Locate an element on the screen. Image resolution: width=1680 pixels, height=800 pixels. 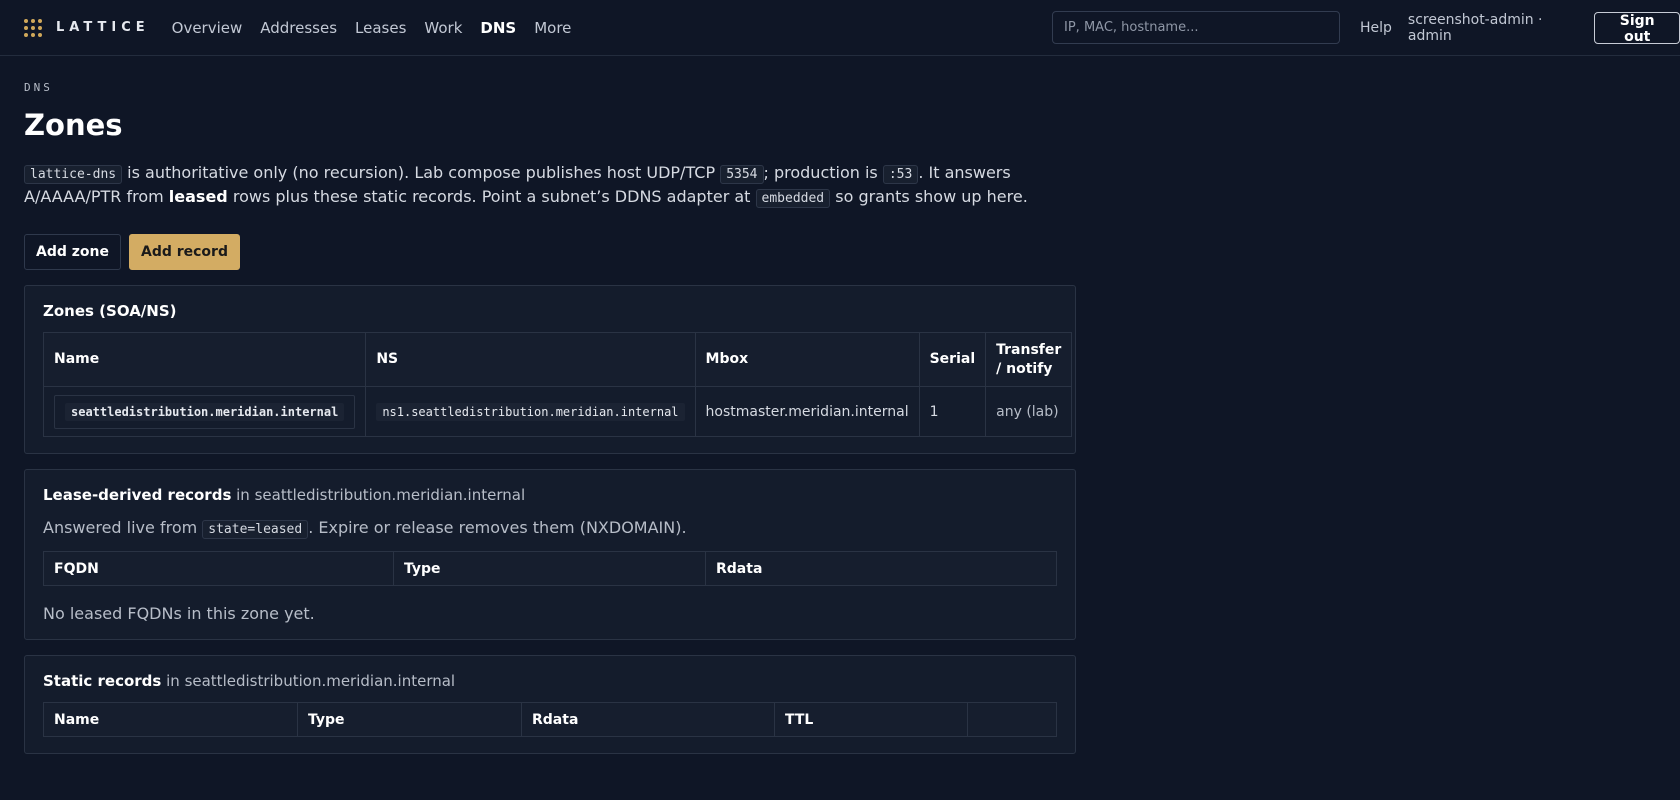
code-lattice-dns: lattice-dns is located at coordinates (73, 174).